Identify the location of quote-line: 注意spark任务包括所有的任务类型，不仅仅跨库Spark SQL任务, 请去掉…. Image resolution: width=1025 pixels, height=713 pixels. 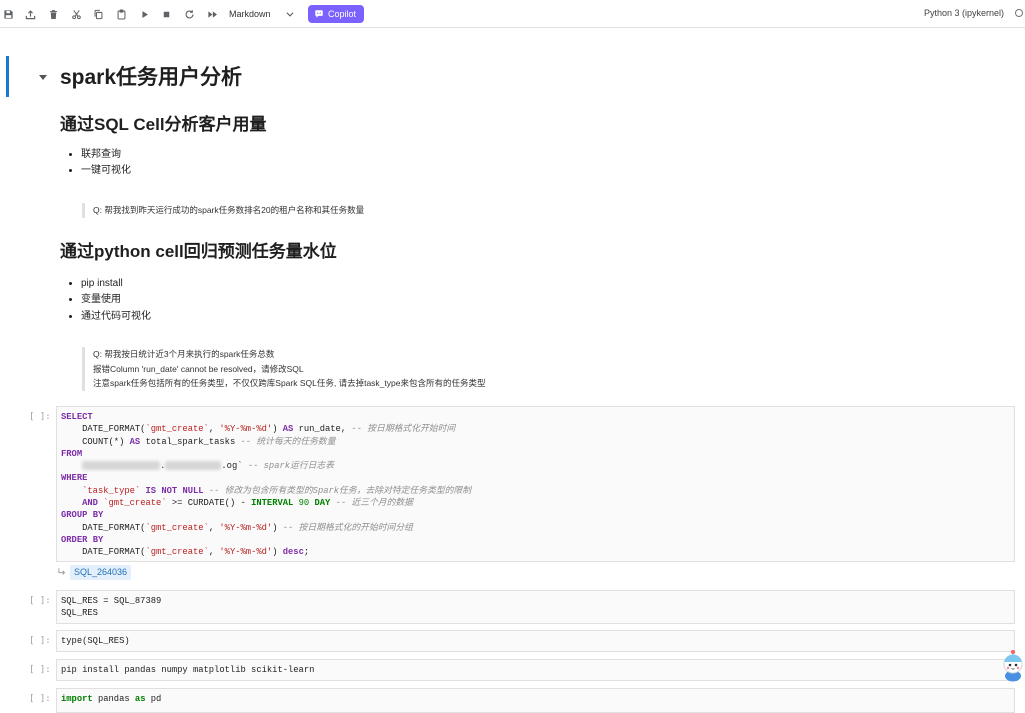
(289, 383).